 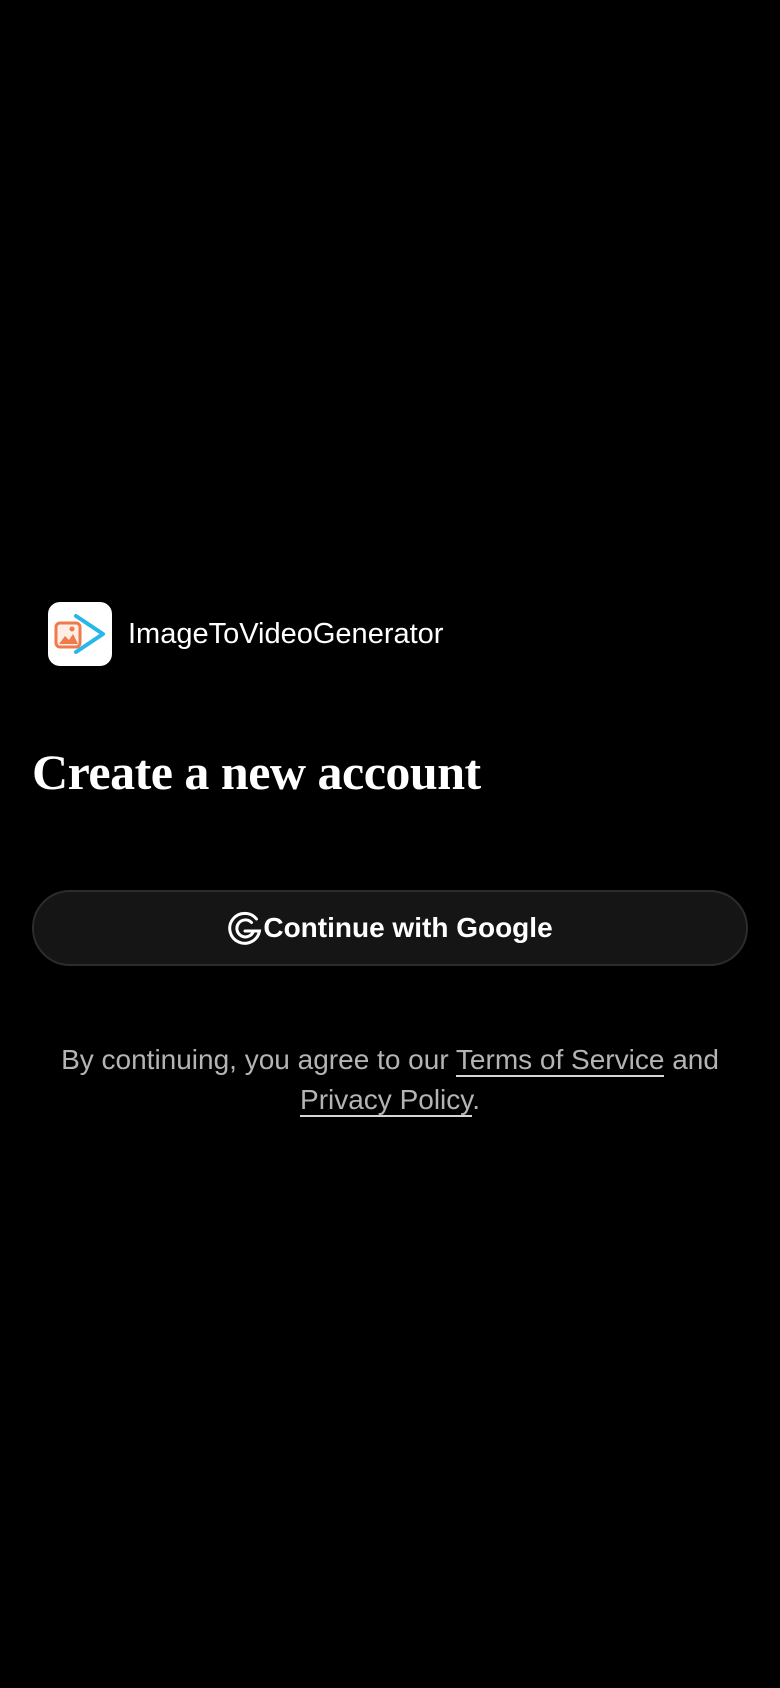 What do you see at coordinates (476, 1099) in the screenshot?
I see `legal-suffix: .` at bounding box center [476, 1099].